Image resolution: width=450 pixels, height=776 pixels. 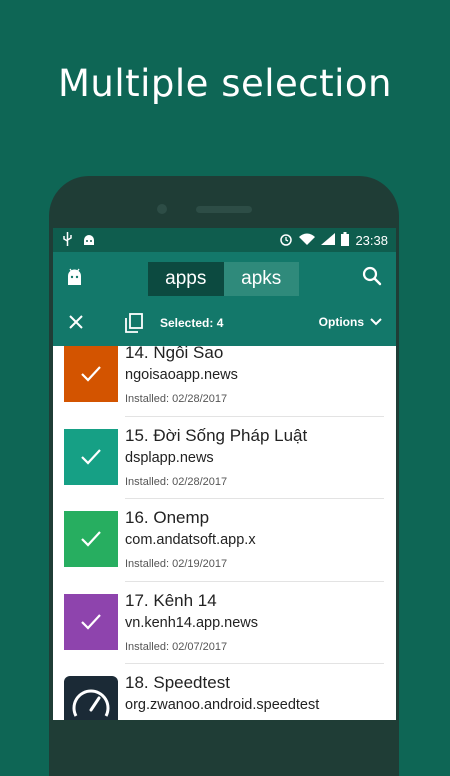 What do you see at coordinates (376, 322) in the screenshot?
I see `chevron-down-icon` at bounding box center [376, 322].